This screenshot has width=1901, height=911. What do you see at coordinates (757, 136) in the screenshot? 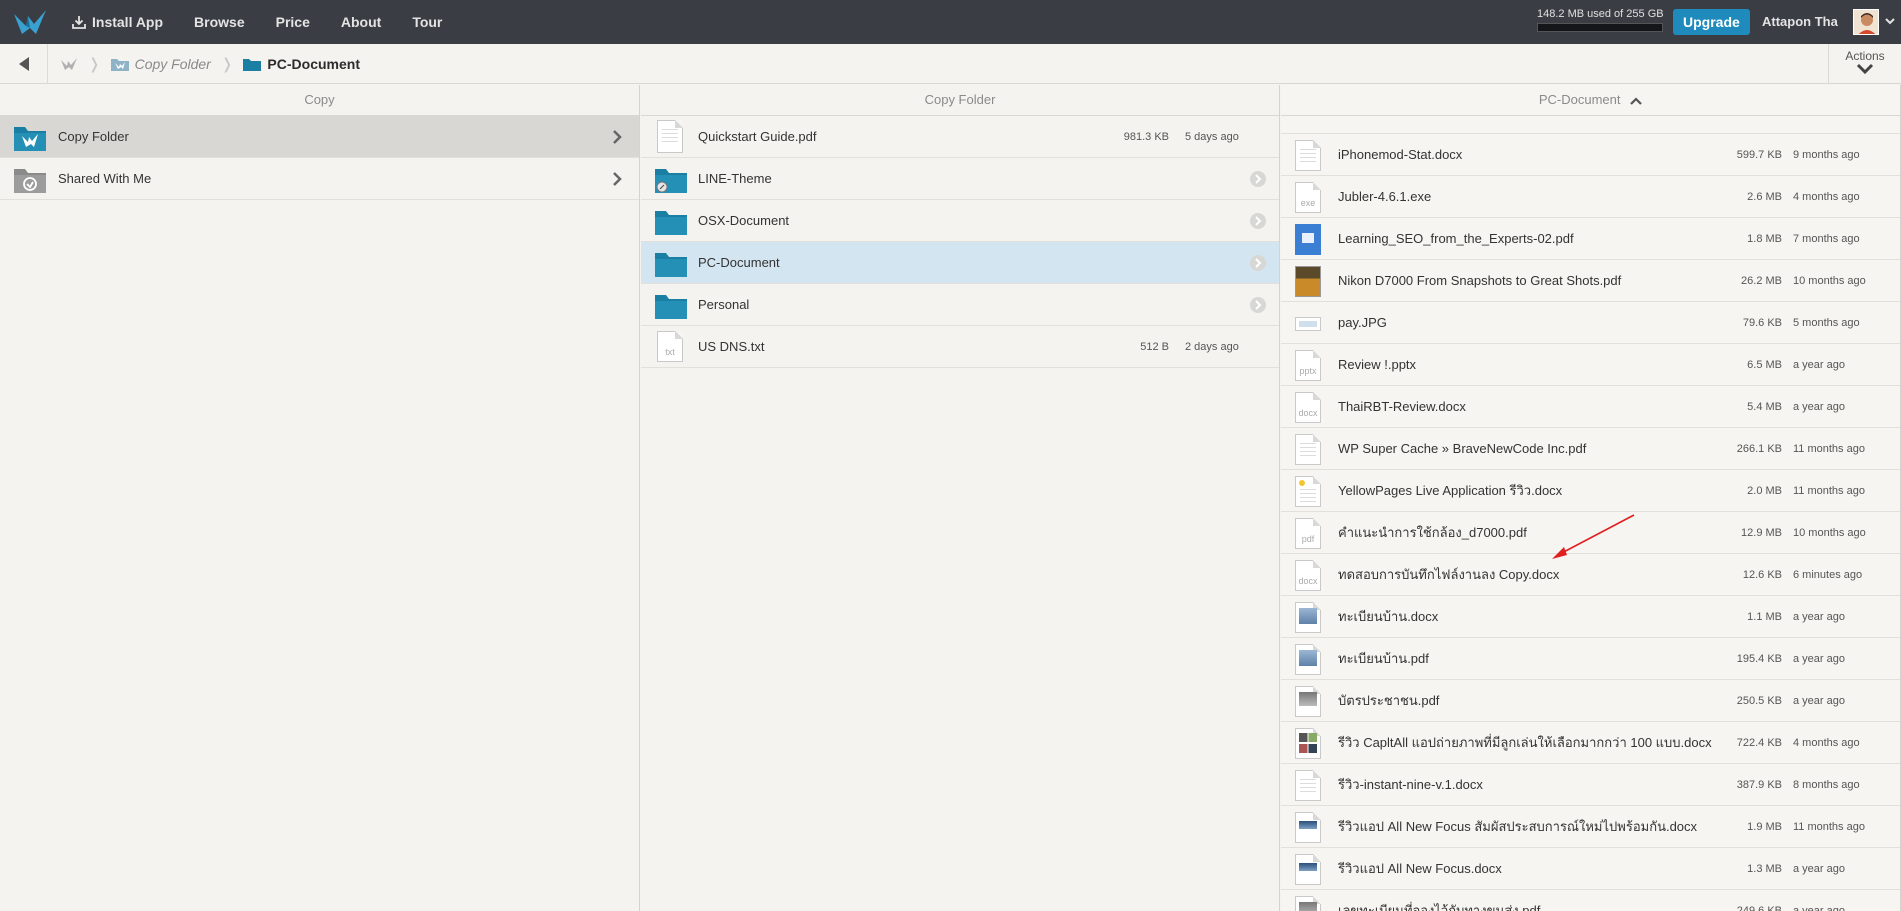
I see `item-name: Quickstart Guide.pdf` at bounding box center [757, 136].